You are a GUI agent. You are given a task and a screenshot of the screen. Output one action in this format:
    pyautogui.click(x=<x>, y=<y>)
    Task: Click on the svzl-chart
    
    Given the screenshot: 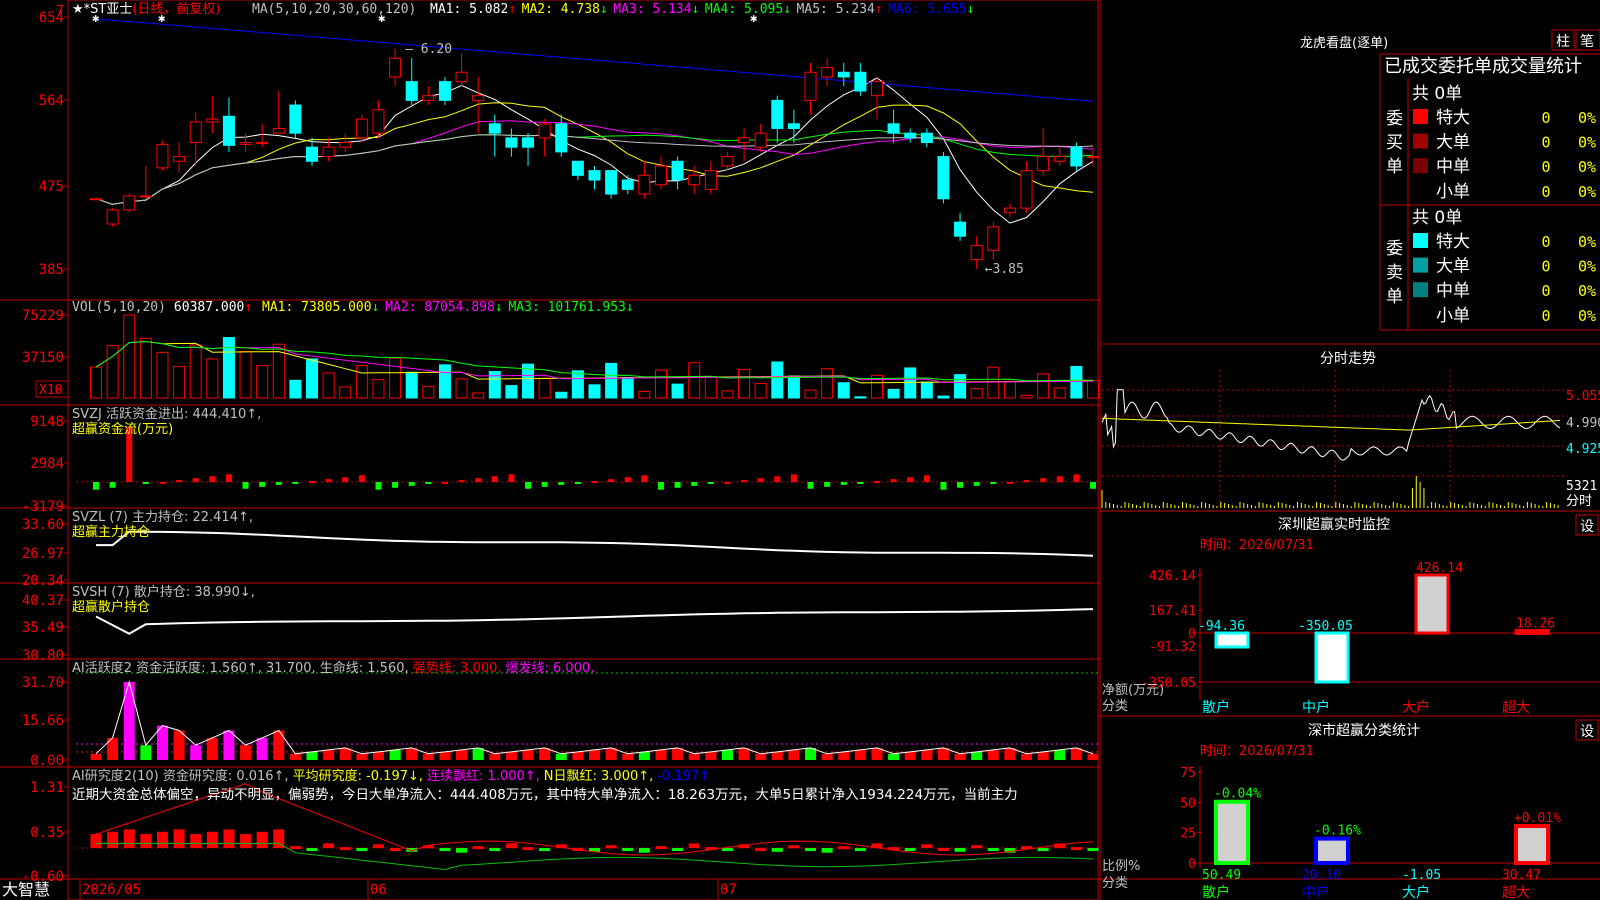 What is the action you would take?
    pyautogui.click(x=595, y=543)
    